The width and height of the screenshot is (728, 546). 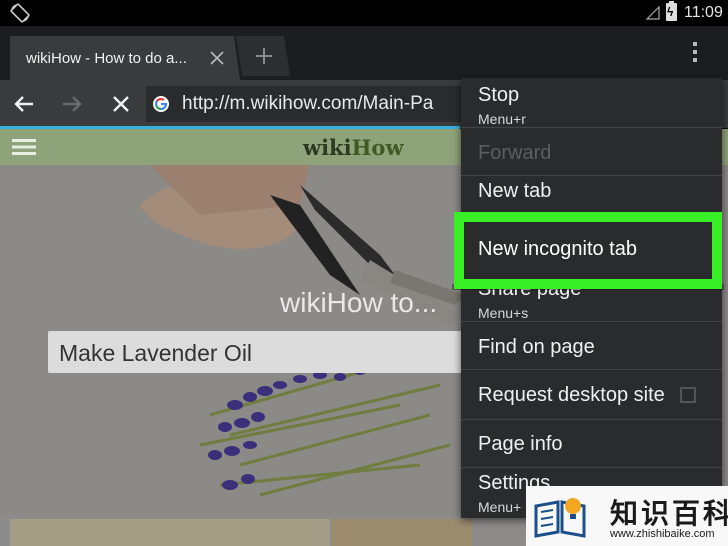 I want to click on overflow-menu-icon, so click(x=695, y=52).